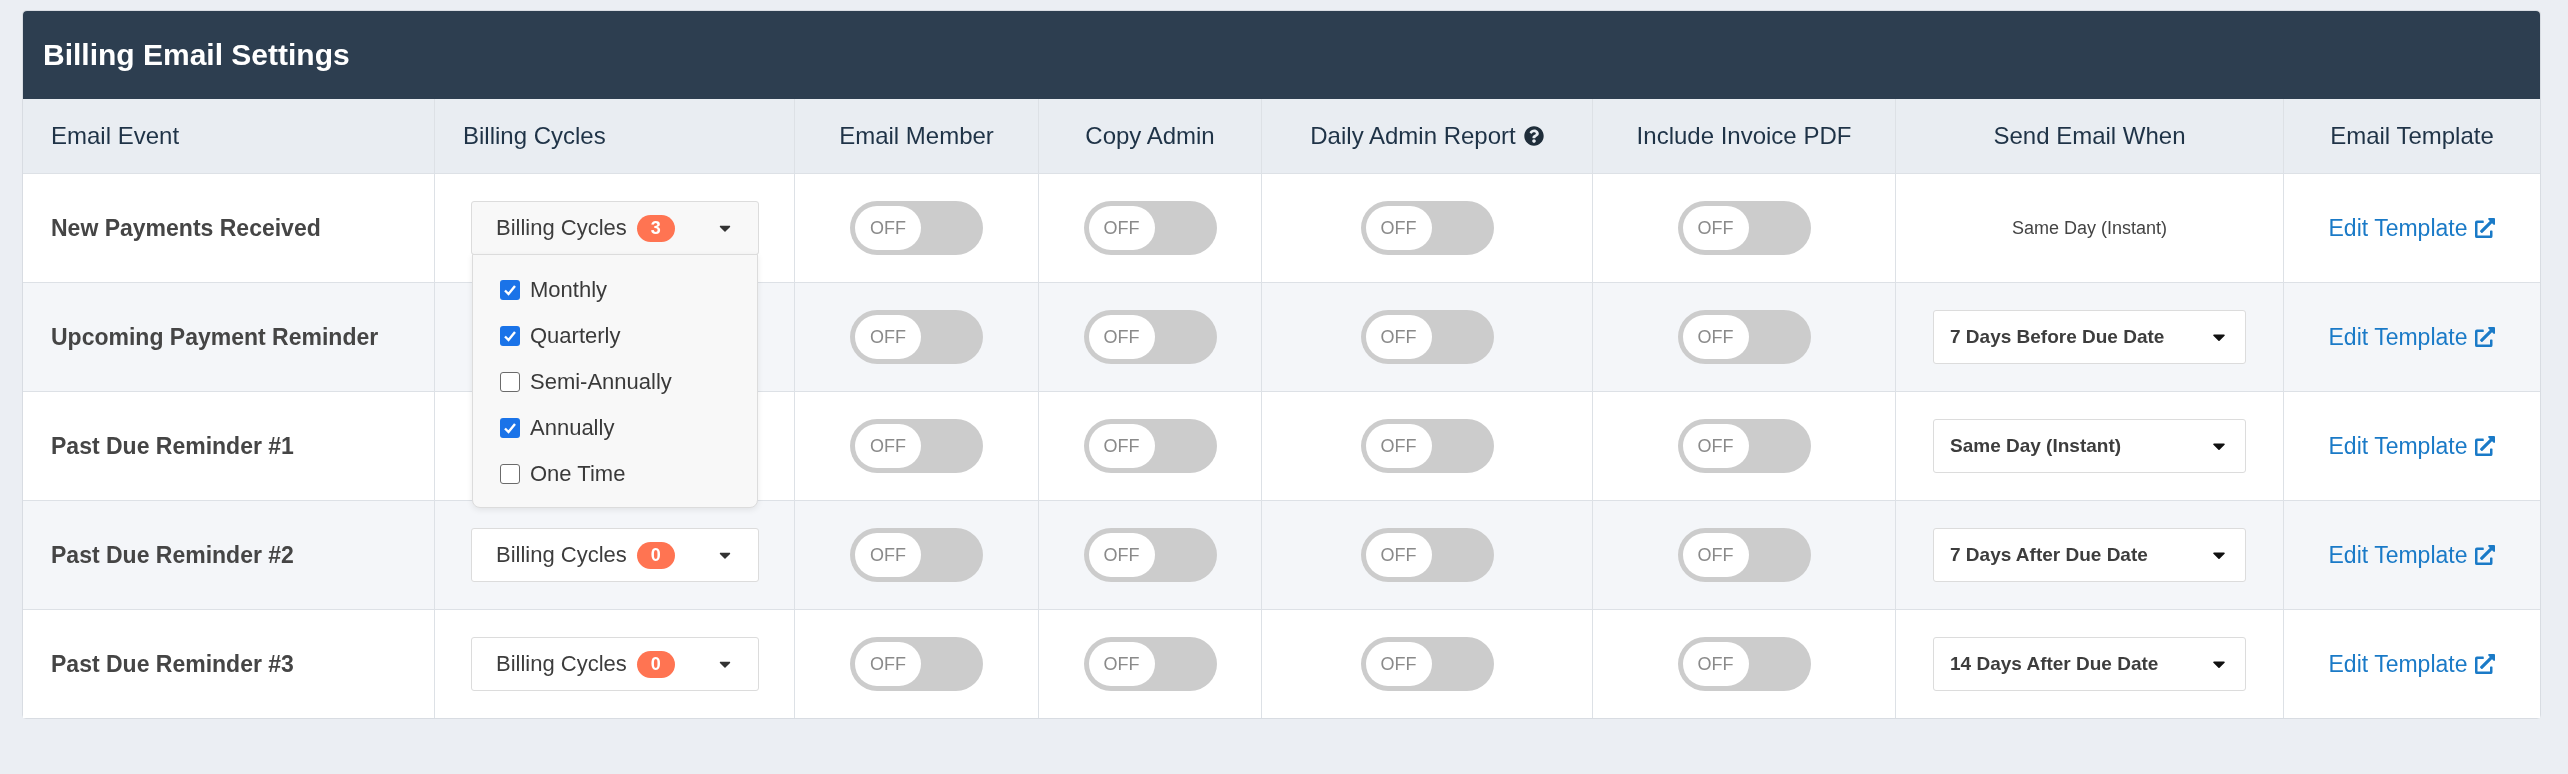  What do you see at coordinates (115, 136) in the screenshot?
I see `column-header: Email Event` at bounding box center [115, 136].